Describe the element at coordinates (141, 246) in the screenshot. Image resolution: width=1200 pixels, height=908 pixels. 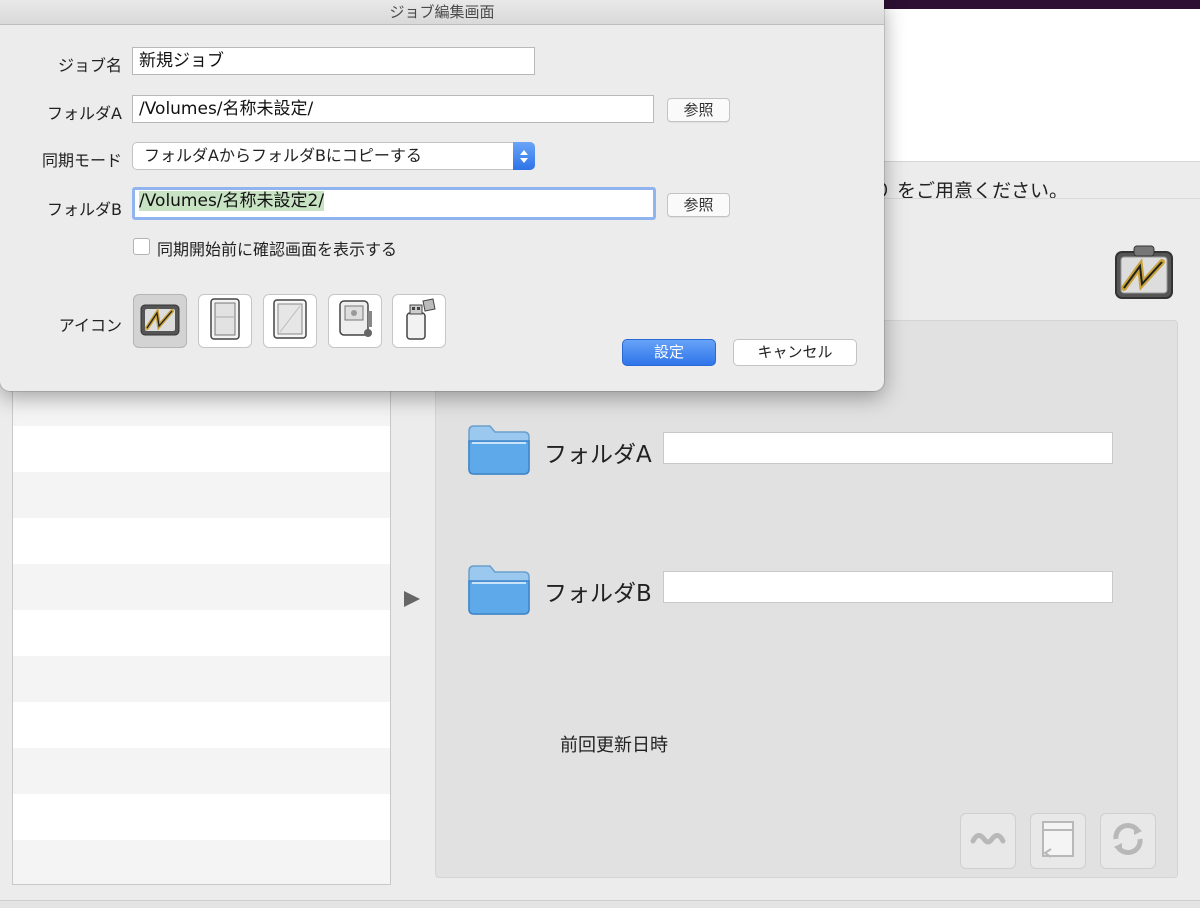
I see `confirm-checkbox` at that location.